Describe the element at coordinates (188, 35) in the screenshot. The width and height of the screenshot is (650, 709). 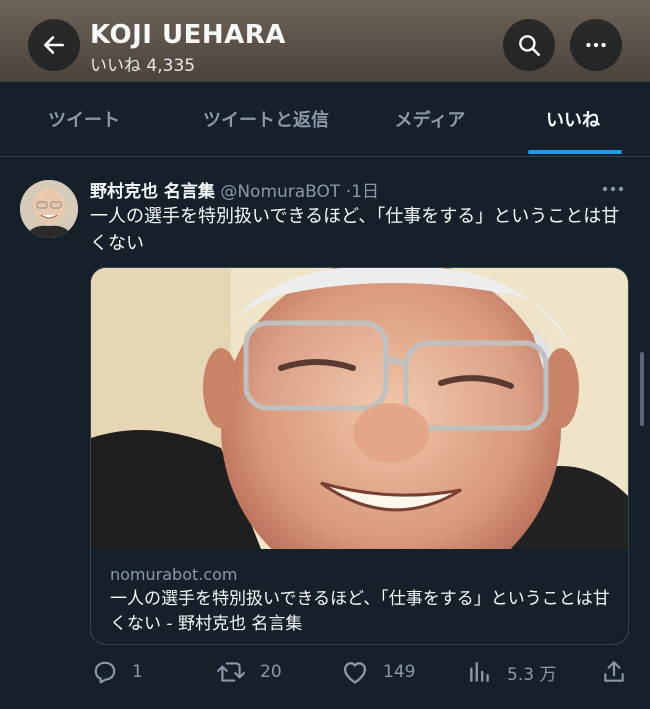
I see `profile-name: KOJI UEHARA` at that location.